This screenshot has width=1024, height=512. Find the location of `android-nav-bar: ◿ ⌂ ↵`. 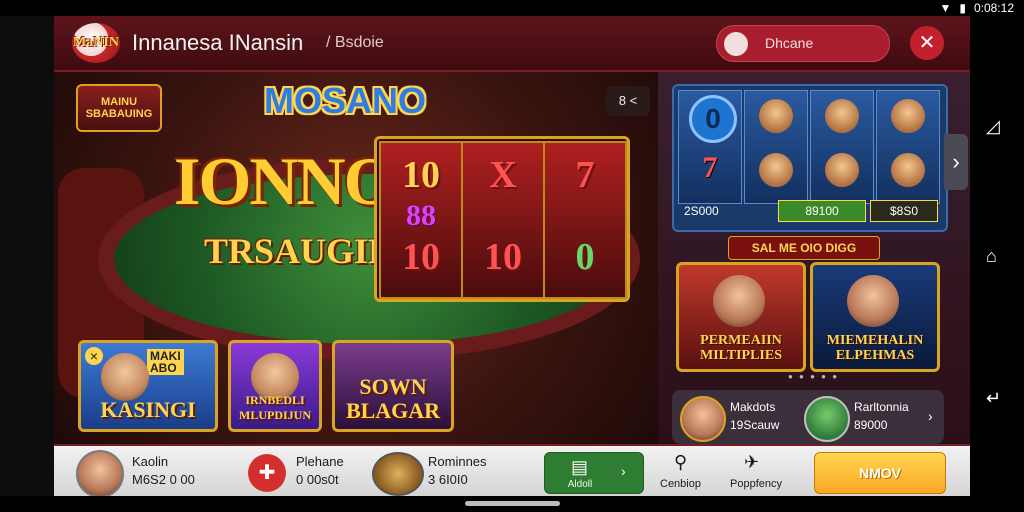

android-nav-bar: ◿ ⌂ ↵ is located at coordinates (997, 264).